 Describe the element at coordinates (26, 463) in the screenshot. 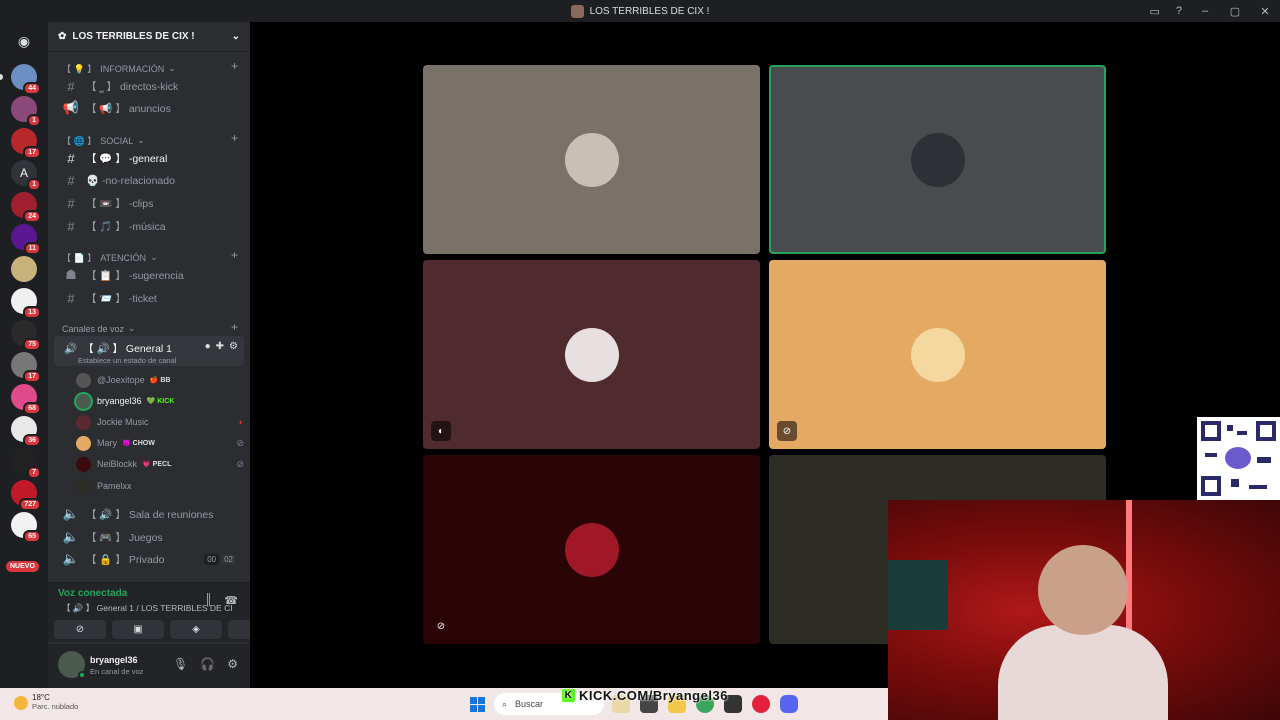

I see `server-icon: 7` at that location.